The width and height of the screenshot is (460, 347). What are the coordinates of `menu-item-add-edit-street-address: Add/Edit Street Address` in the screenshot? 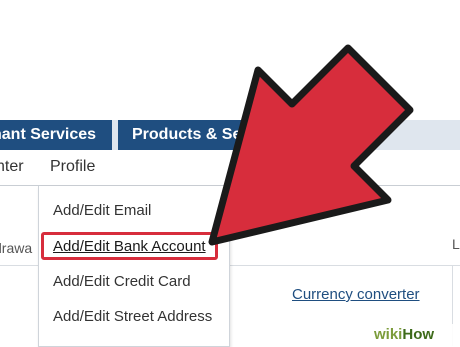 It's located at (132, 316).